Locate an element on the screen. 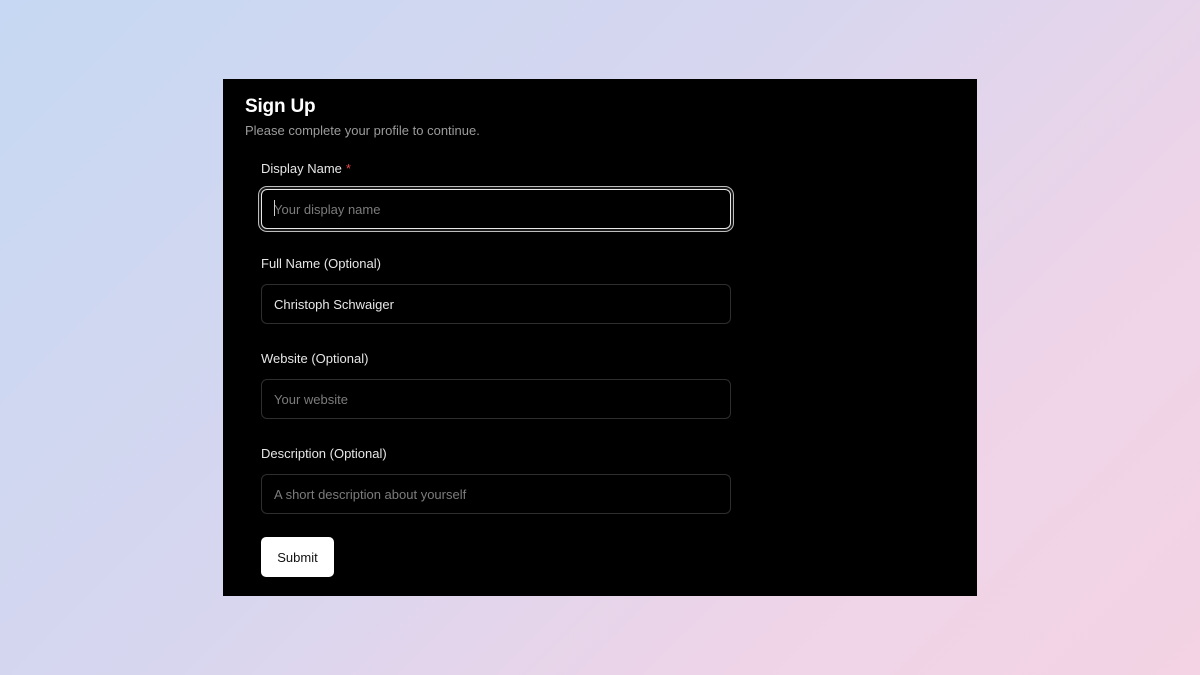 The width and height of the screenshot is (1200, 675). display-name-input is located at coordinates (496, 209).